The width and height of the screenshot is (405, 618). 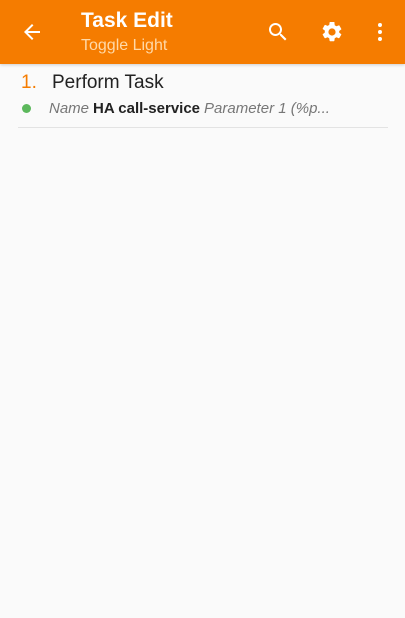 I want to click on title-block: Task Edit Toggle Light, so click(x=166, y=32).